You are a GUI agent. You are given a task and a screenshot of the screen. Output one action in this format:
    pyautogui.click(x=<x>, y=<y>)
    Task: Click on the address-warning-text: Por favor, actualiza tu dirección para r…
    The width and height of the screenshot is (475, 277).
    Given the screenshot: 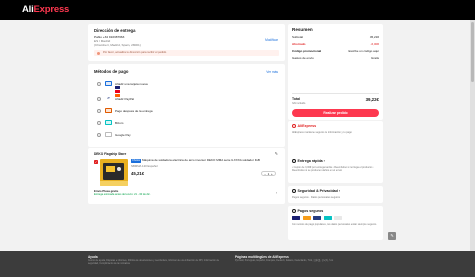 What is the action you would take?
    pyautogui.click(x=135, y=53)
    